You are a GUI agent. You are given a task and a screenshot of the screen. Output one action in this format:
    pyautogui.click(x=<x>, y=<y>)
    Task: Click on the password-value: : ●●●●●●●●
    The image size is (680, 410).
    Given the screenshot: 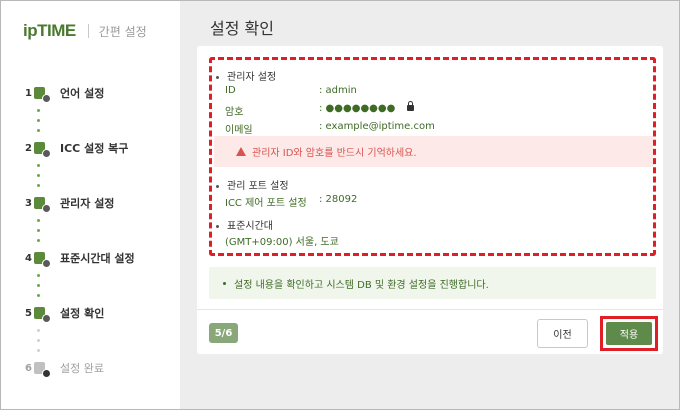 What is the action you would take?
    pyautogui.click(x=357, y=108)
    